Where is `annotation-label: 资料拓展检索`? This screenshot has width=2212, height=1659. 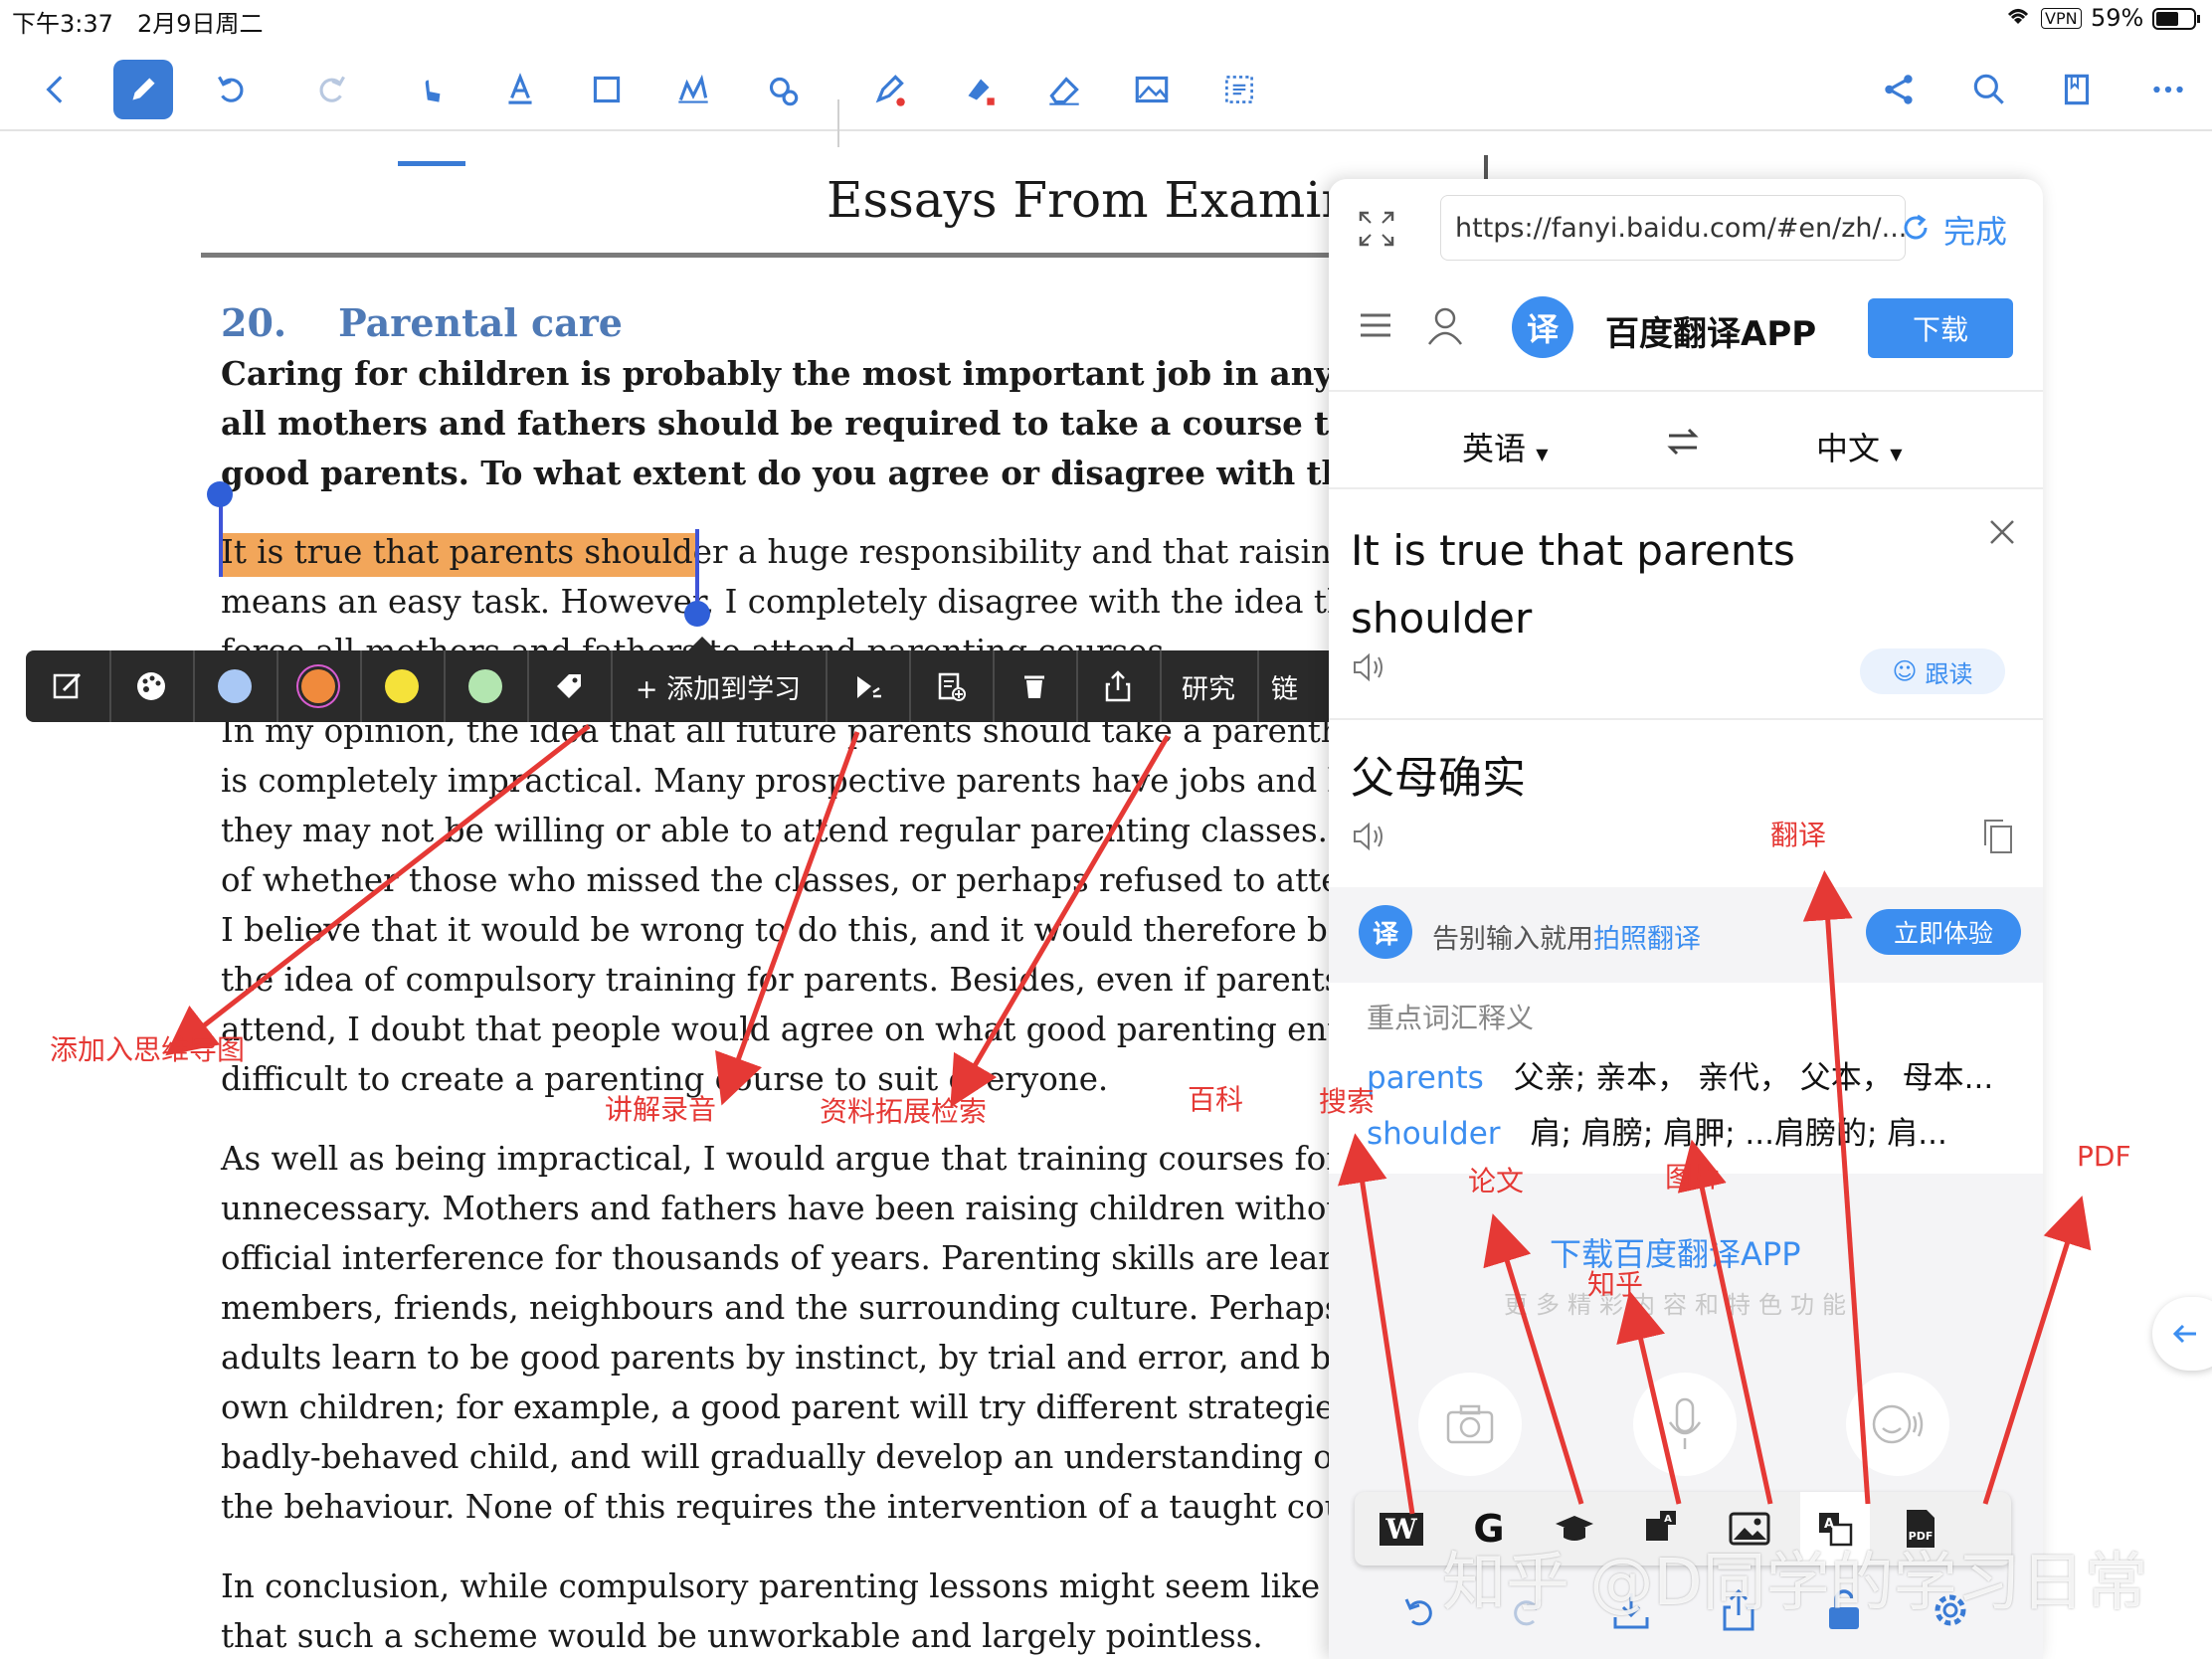
annotation-label: 资料拓展检索 is located at coordinates (904, 1111).